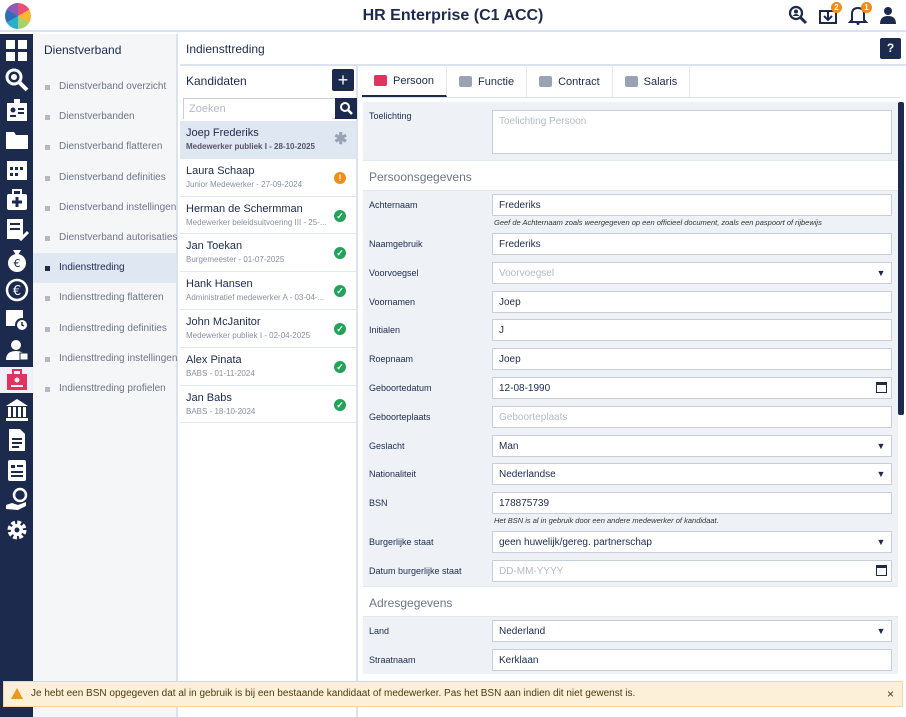 Image resolution: width=906 pixels, height=717 pixels. What do you see at coordinates (798, 15) in the screenshot?
I see `search-user-icon` at bounding box center [798, 15].